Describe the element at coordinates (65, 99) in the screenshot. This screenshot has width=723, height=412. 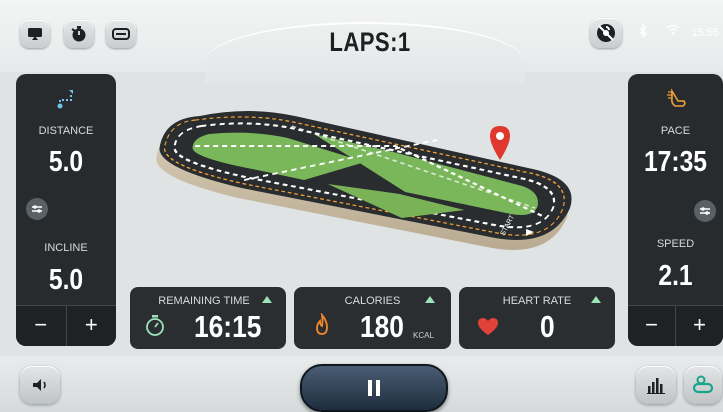
I see `route-icon` at that location.